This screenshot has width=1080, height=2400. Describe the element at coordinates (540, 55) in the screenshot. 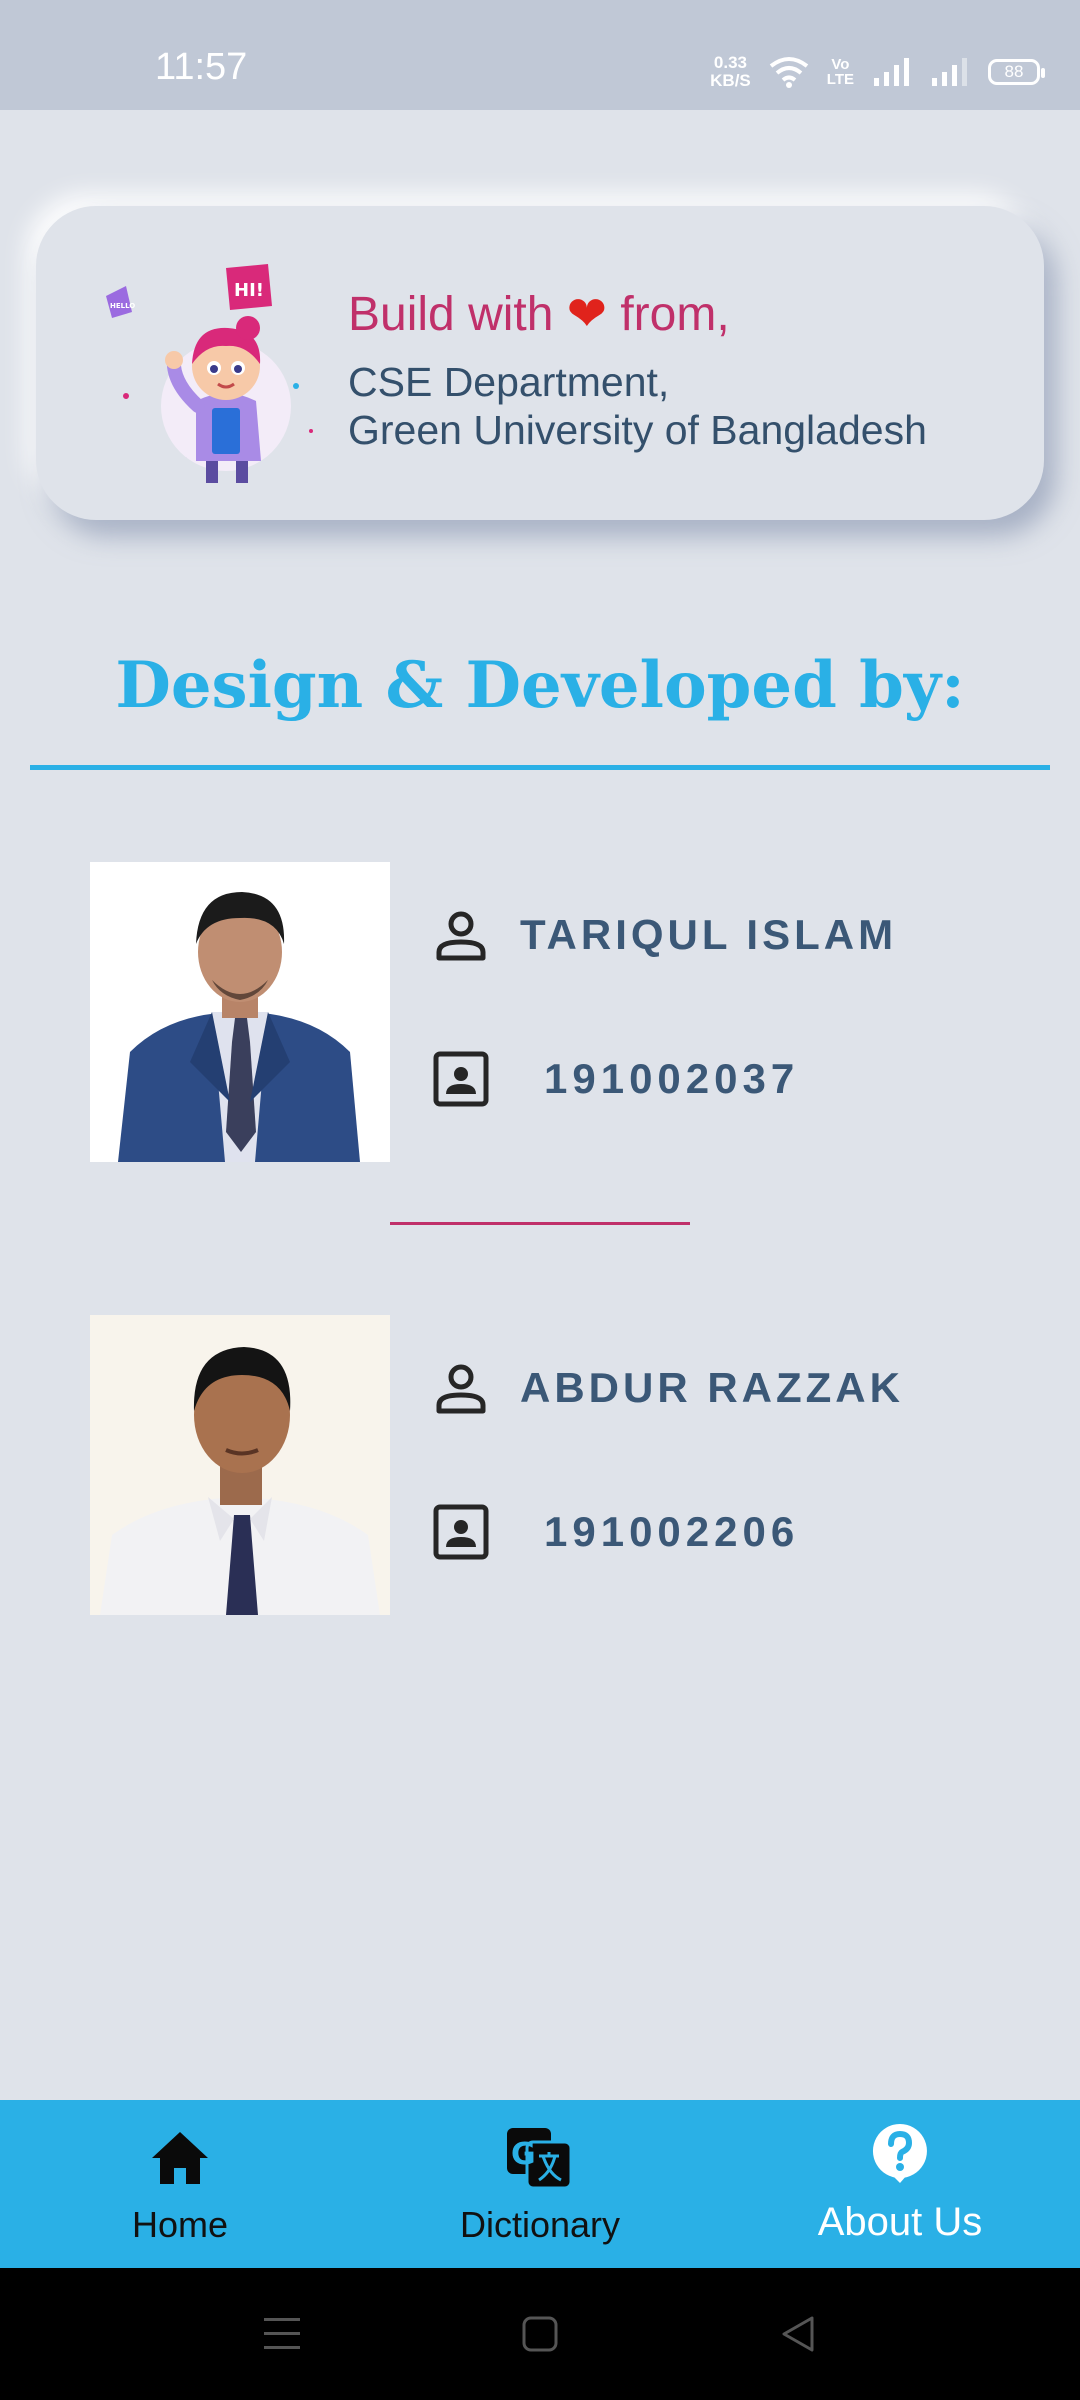

I see `status-bar: 11:57 0.33 KB/S Vo LTE 88` at that location.